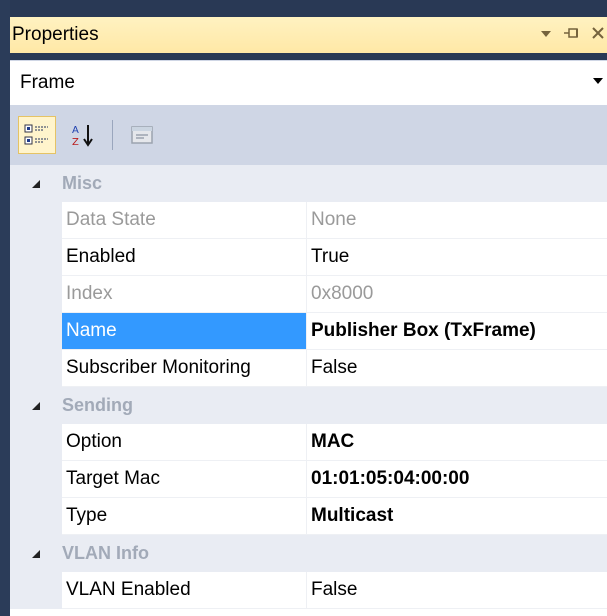 The image size is (607, 616). Describe the element at coordinates (308, 82) in the screenshot. I see `object-selector: Frame` at that location.